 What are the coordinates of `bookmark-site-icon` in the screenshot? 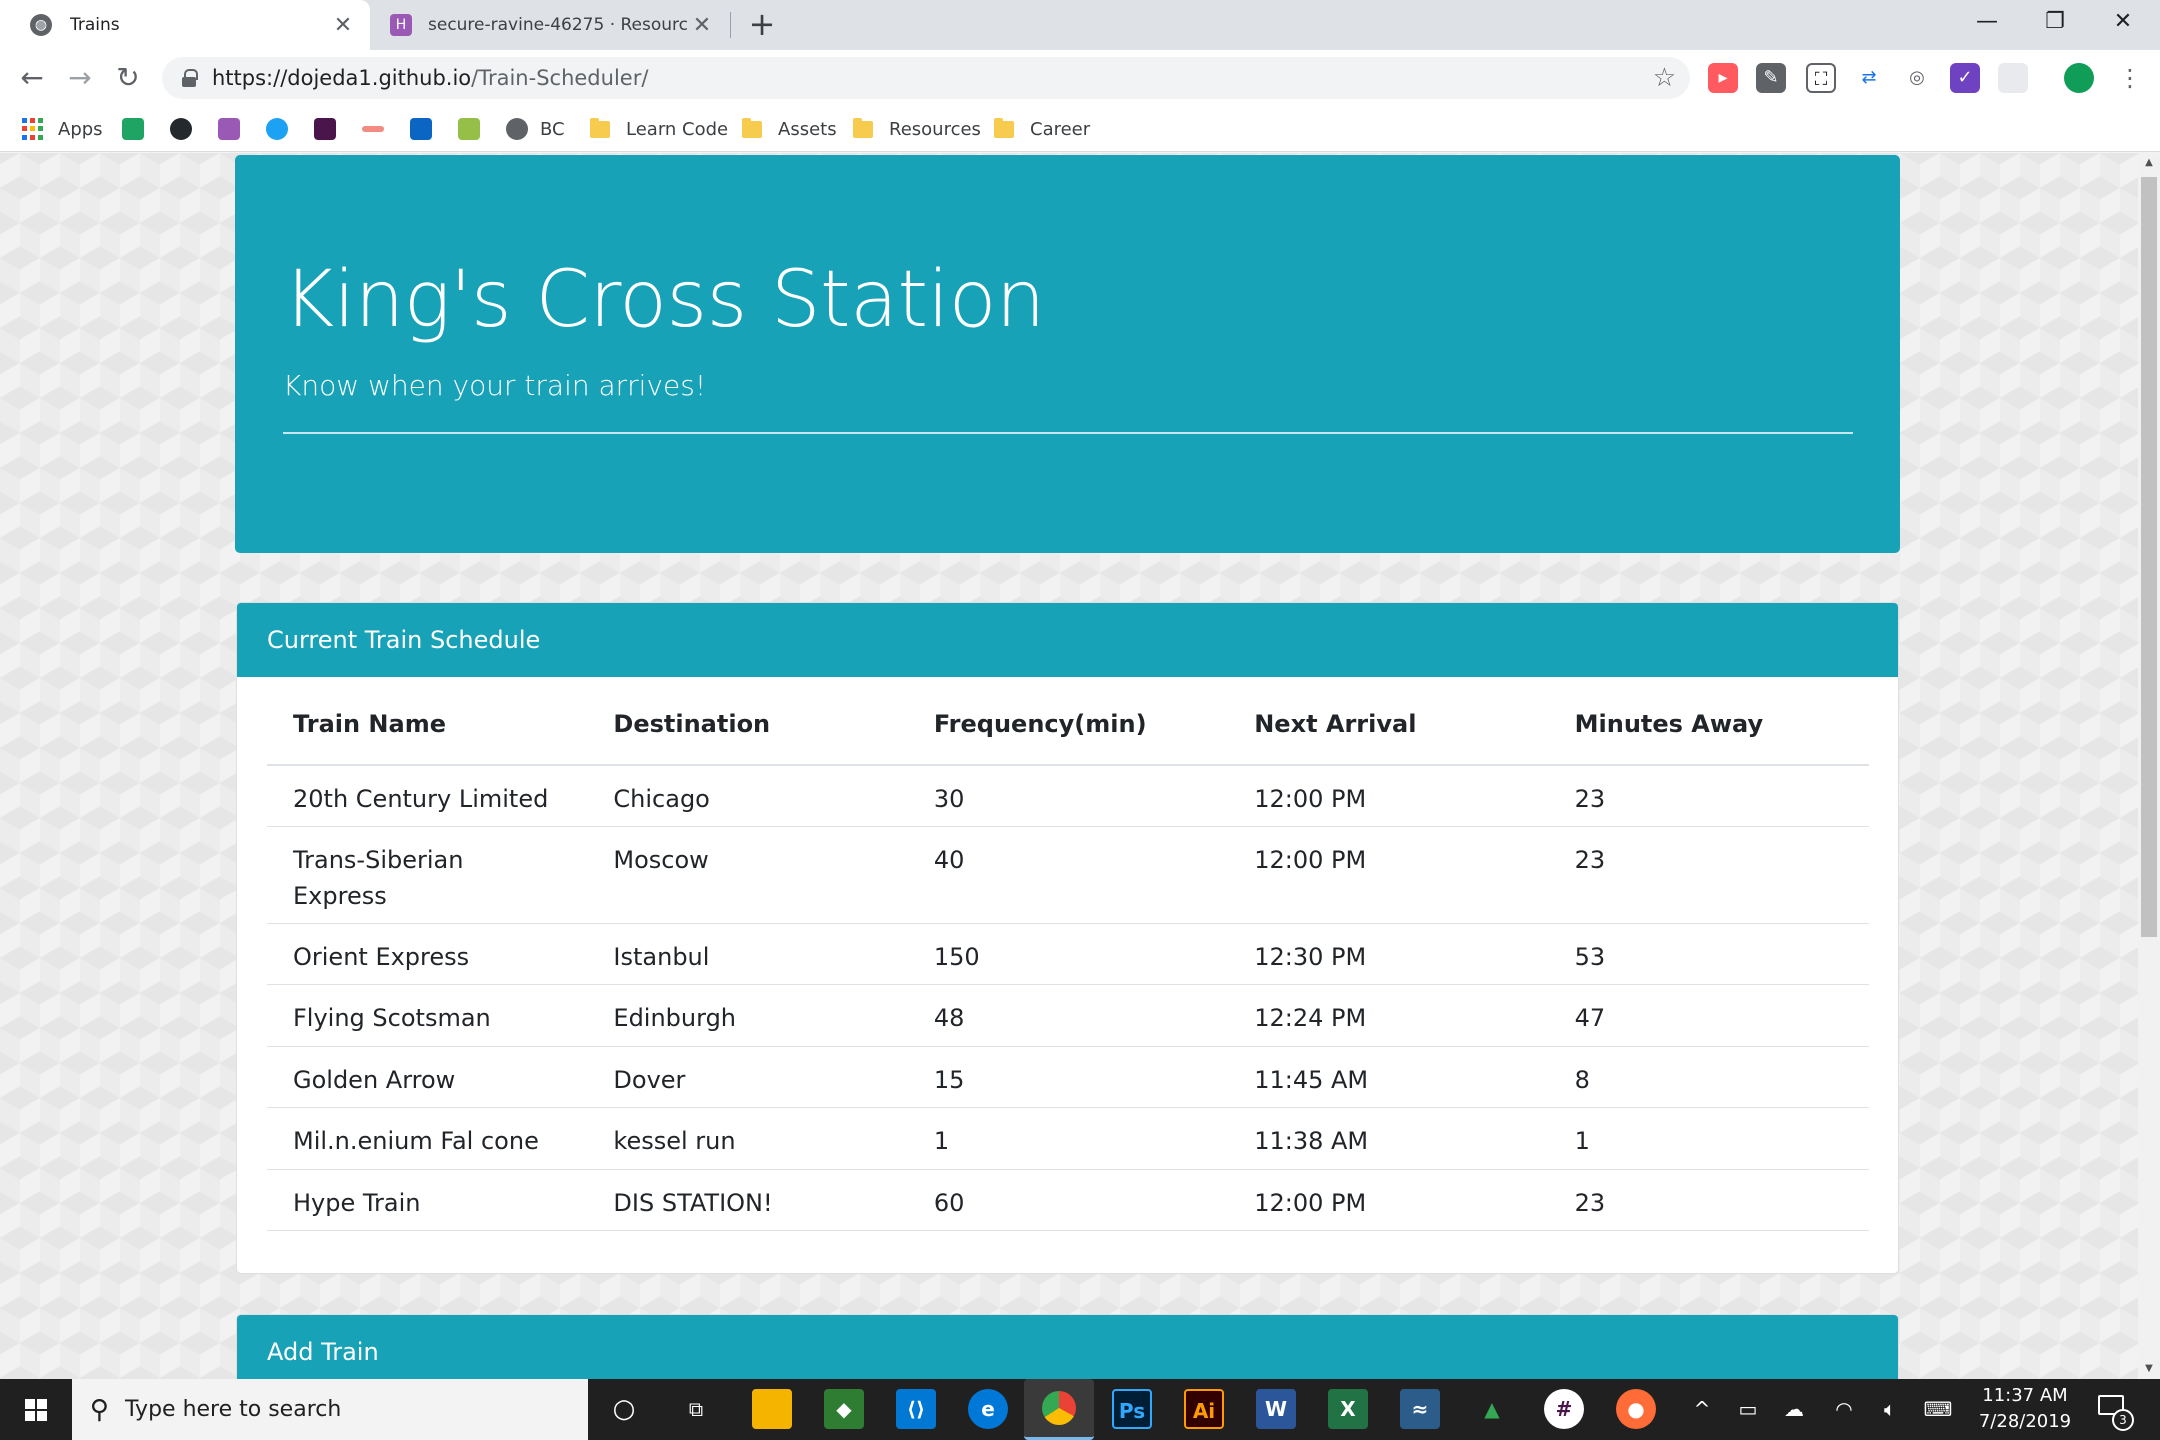 It's located at (277, 129).